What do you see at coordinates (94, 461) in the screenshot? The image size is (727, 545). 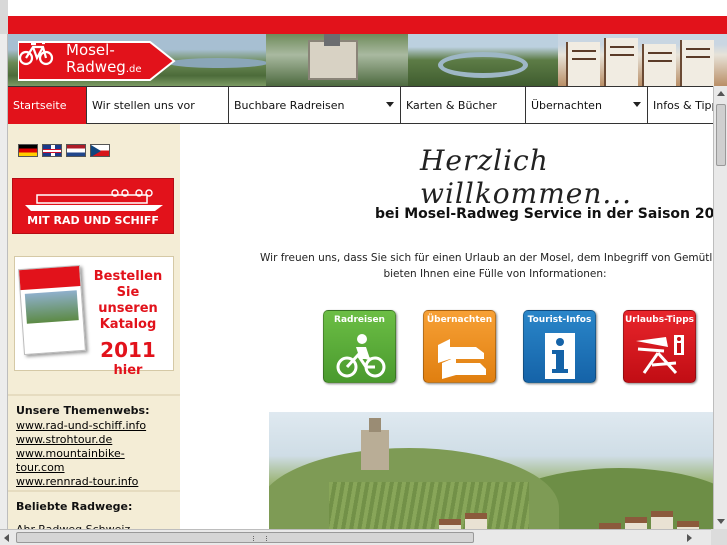 I see `link-mountainbike-tour: www.mountainbike-tour.com` at bounding box center [94, 461].